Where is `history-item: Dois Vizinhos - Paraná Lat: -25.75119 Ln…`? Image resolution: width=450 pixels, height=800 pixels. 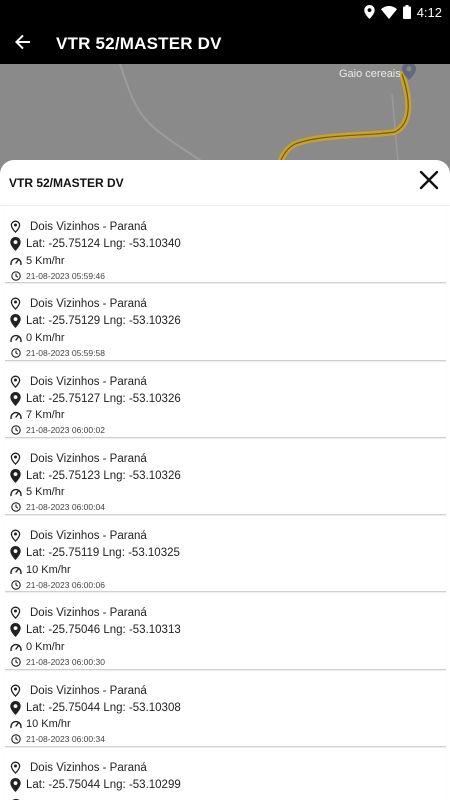
history-item: Dois Vizinhos - Paraná Lat: -25.75119 Ln… is located at coordinates (225, 554).